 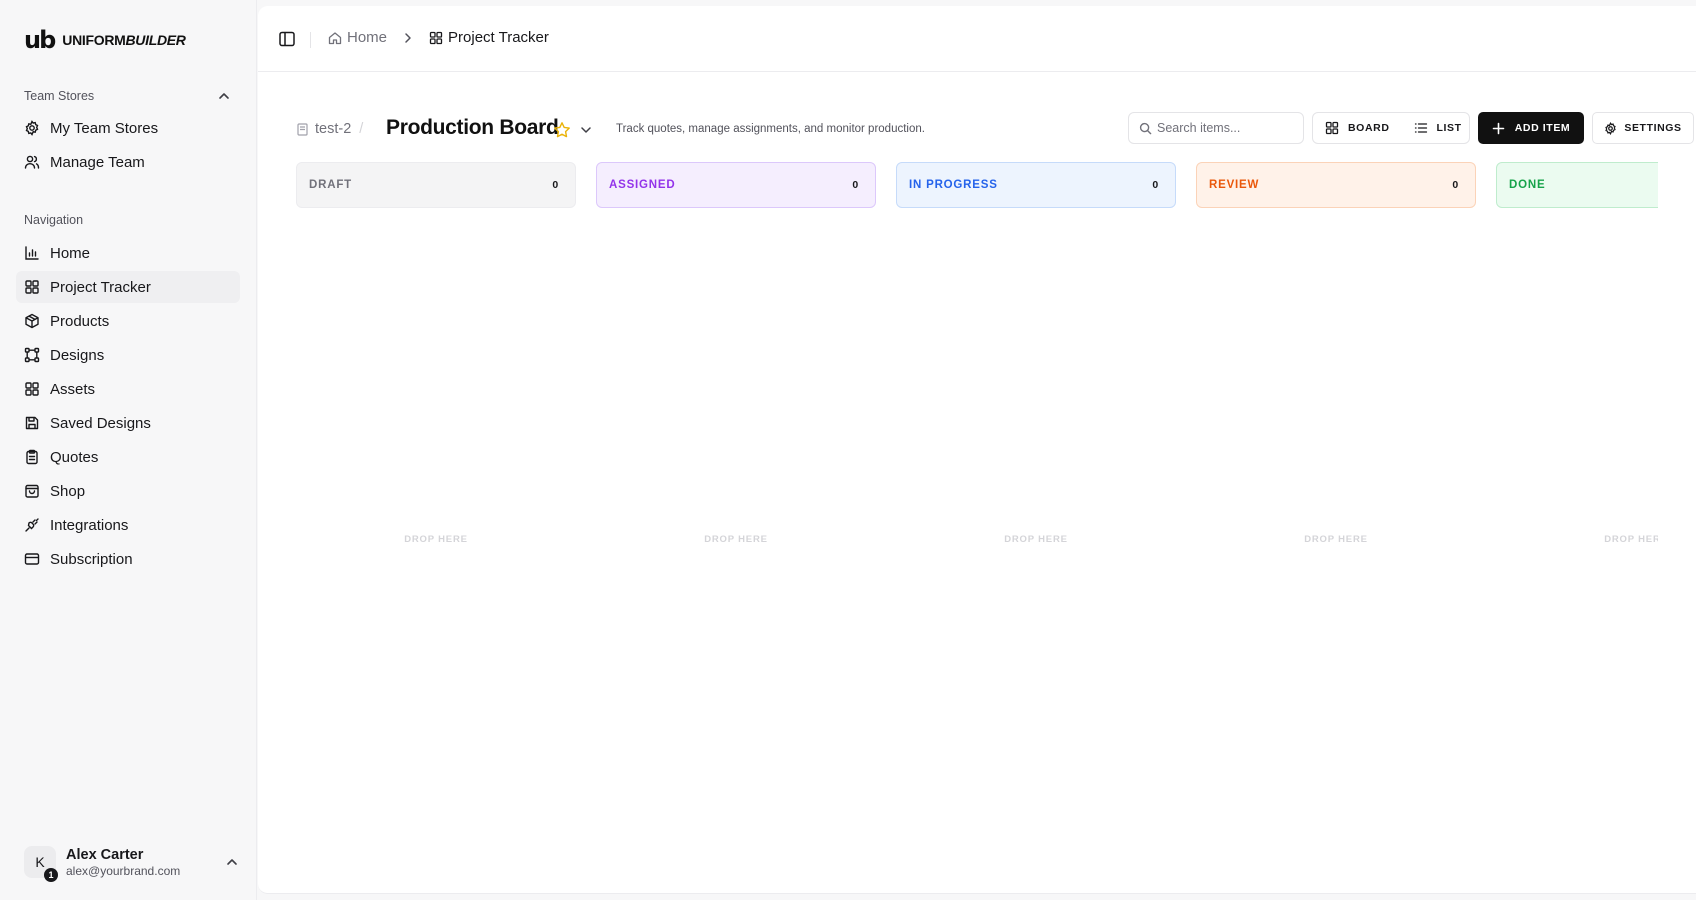 I want to click on vector-square-icon, so click(x=32, y=355).